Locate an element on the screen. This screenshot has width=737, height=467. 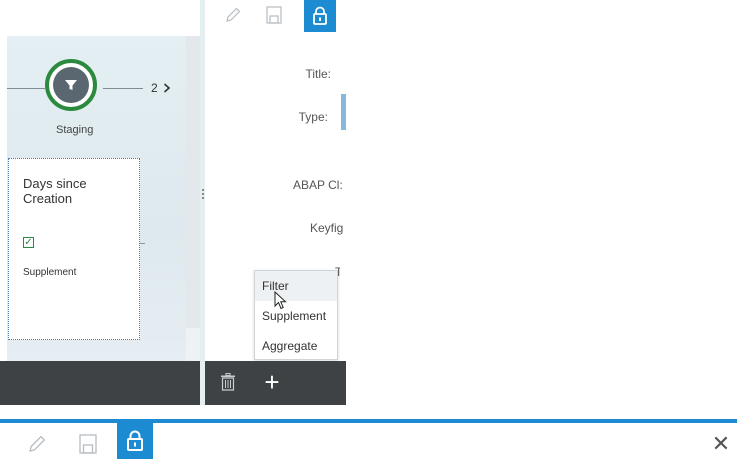
edit-button is located at coordinates (233, 15).